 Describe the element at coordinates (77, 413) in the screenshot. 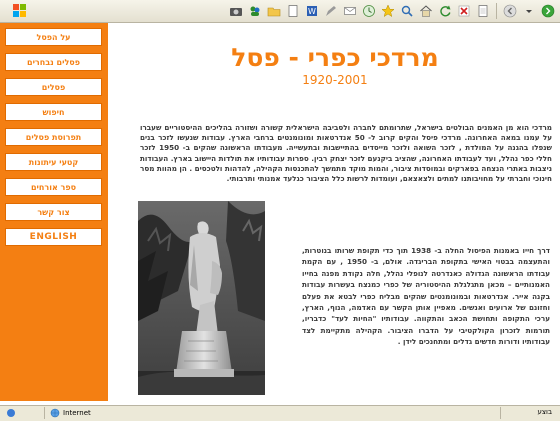

I see `zone-label: Internet` at that location.